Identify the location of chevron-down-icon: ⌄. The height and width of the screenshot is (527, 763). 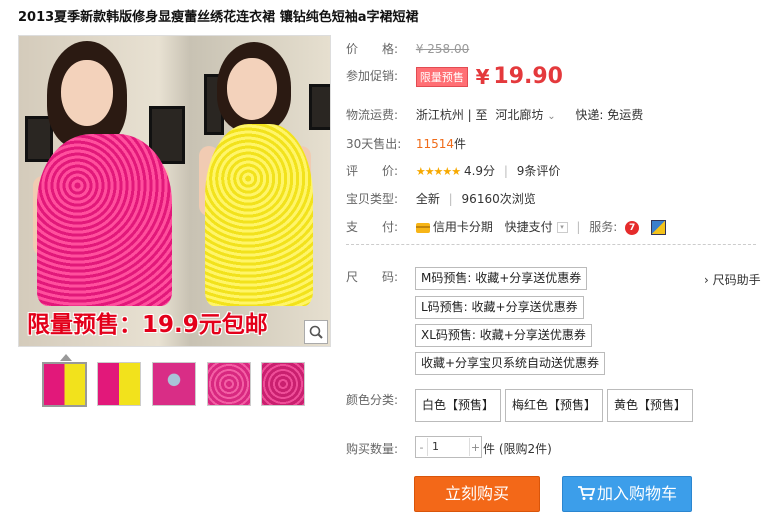
(551, 116).